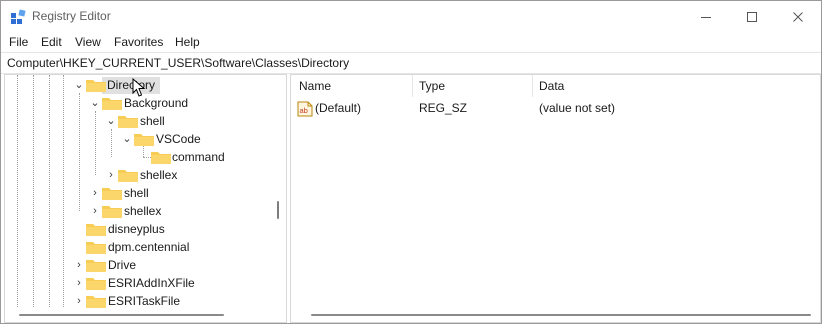 Image resolution: width=822 pixels, height=324 pixels. What do you see at coordinates (18, 16) in the screenshot?
I see `registry-editor-icon` at bounding box center [18, 16].